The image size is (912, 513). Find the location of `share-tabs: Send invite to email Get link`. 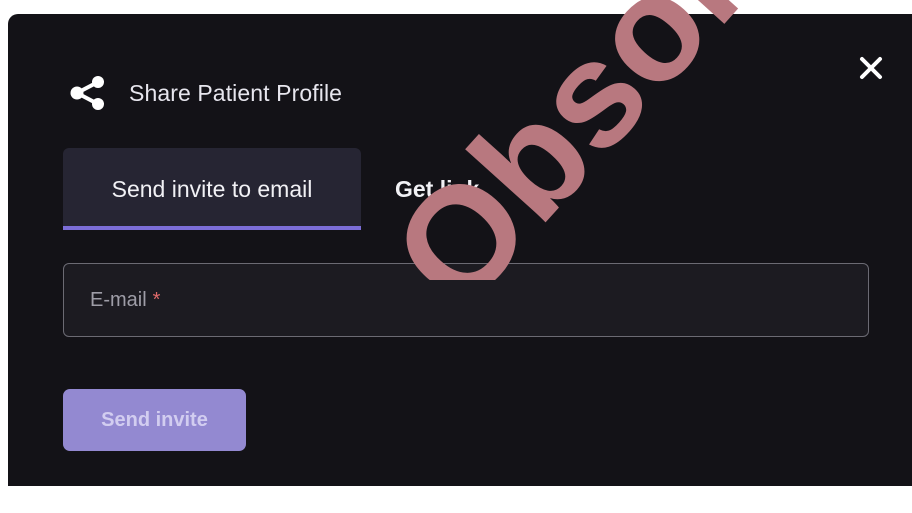

share-tabs: Send invite to email Get link is located at coordinates (281, 189).